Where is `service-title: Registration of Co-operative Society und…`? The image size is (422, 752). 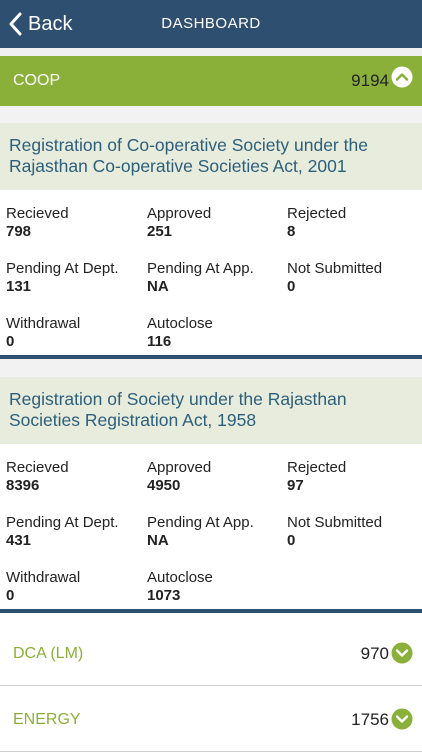
service-title: Registration of Co-operative Society und… is located at coordinates (211, 156).